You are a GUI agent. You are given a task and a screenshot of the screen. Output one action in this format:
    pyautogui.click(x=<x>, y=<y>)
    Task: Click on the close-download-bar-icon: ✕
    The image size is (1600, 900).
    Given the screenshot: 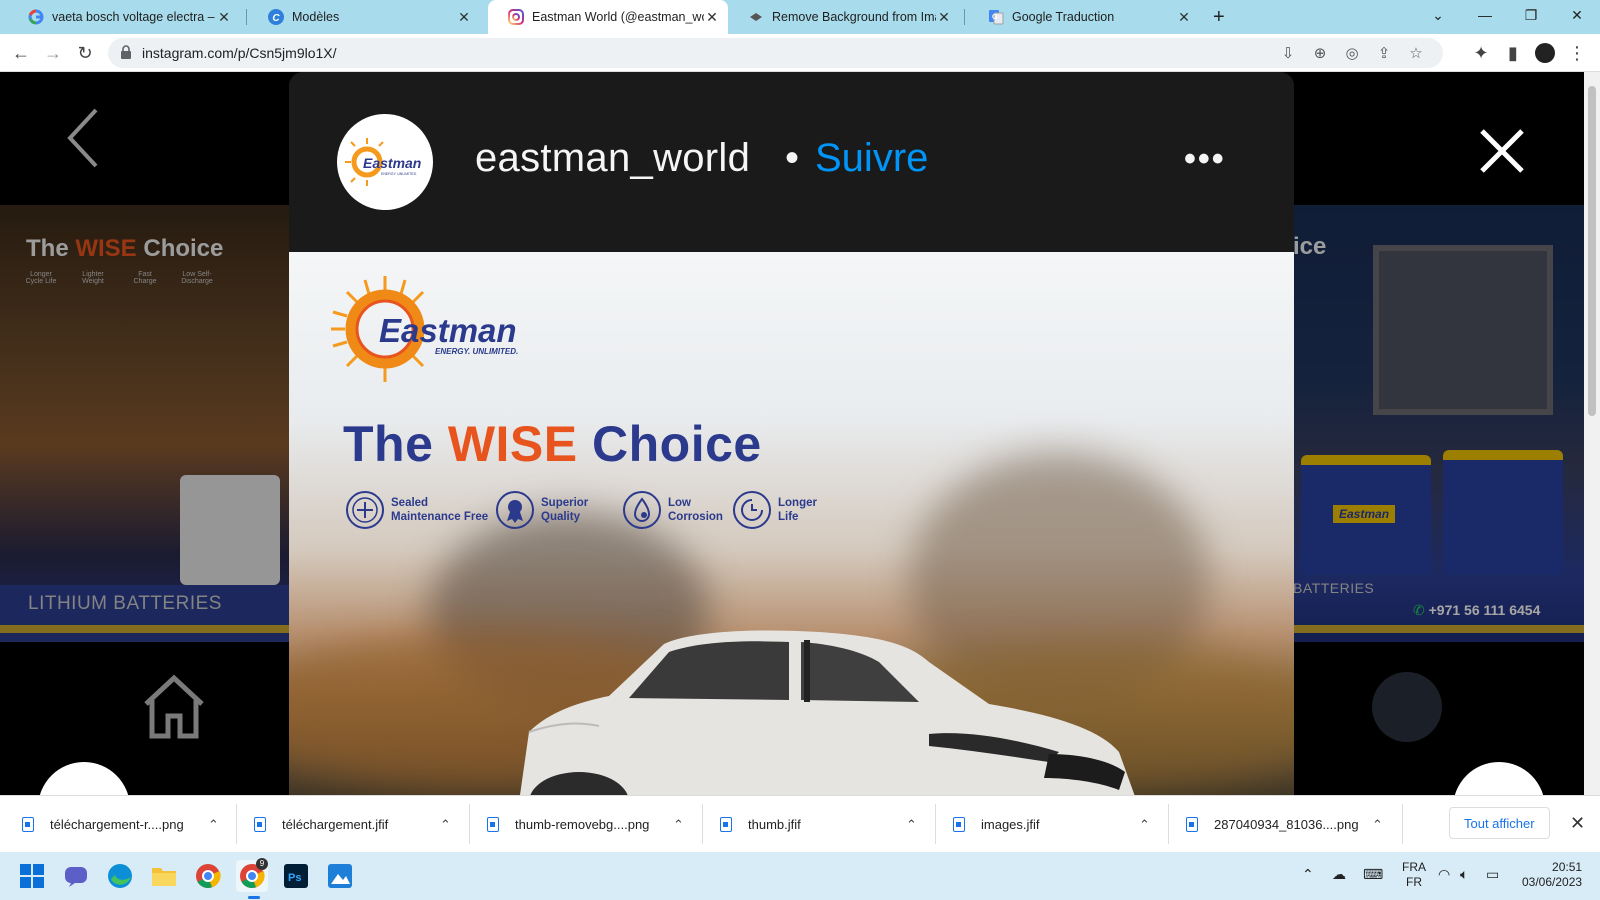 What is the action you would take?
    pyautogui.click(x=1577, y=823)
    